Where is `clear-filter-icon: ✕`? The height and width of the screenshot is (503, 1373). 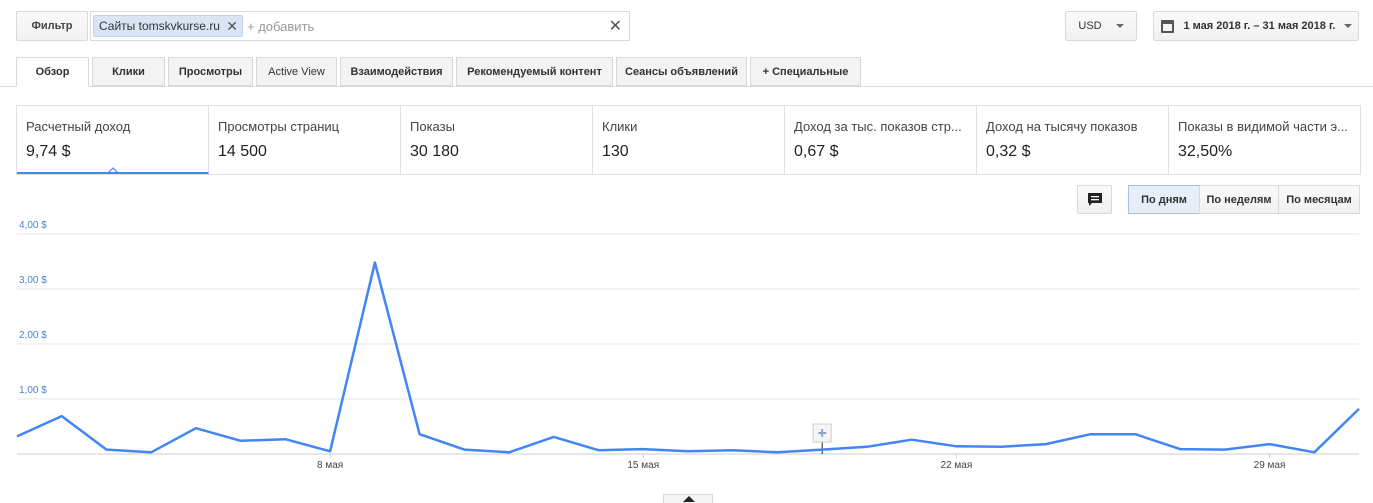
clear-filter-icon: ✕ is located at coordinates (615, 26).